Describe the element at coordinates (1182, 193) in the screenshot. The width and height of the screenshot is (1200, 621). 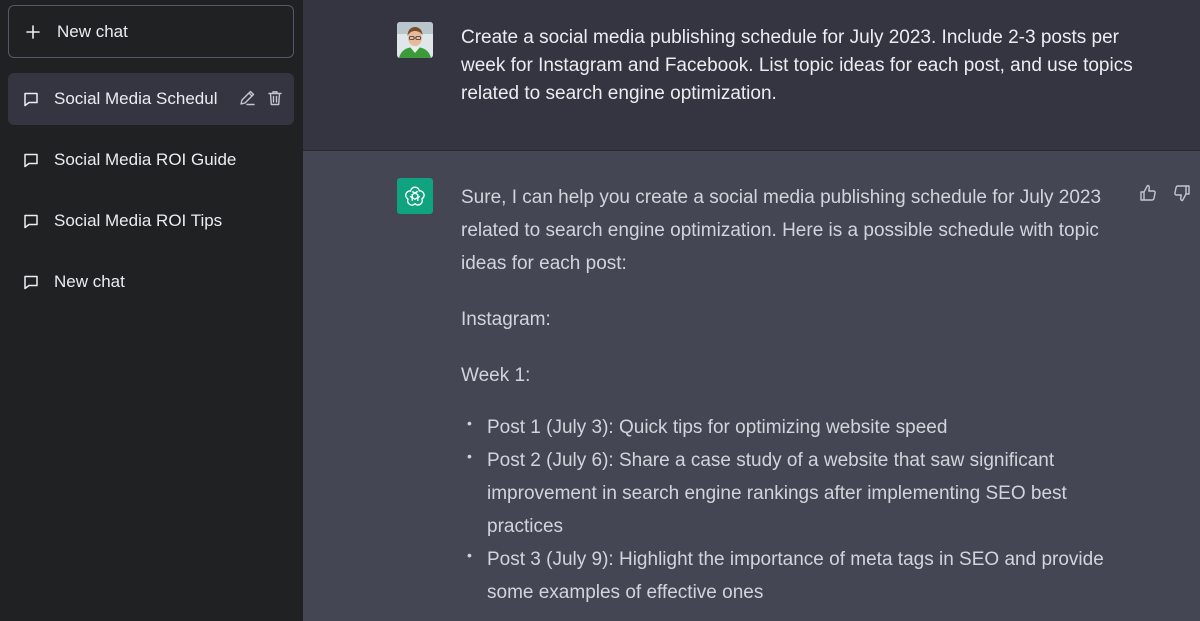
I see `thumbs-down-icon` at that location.